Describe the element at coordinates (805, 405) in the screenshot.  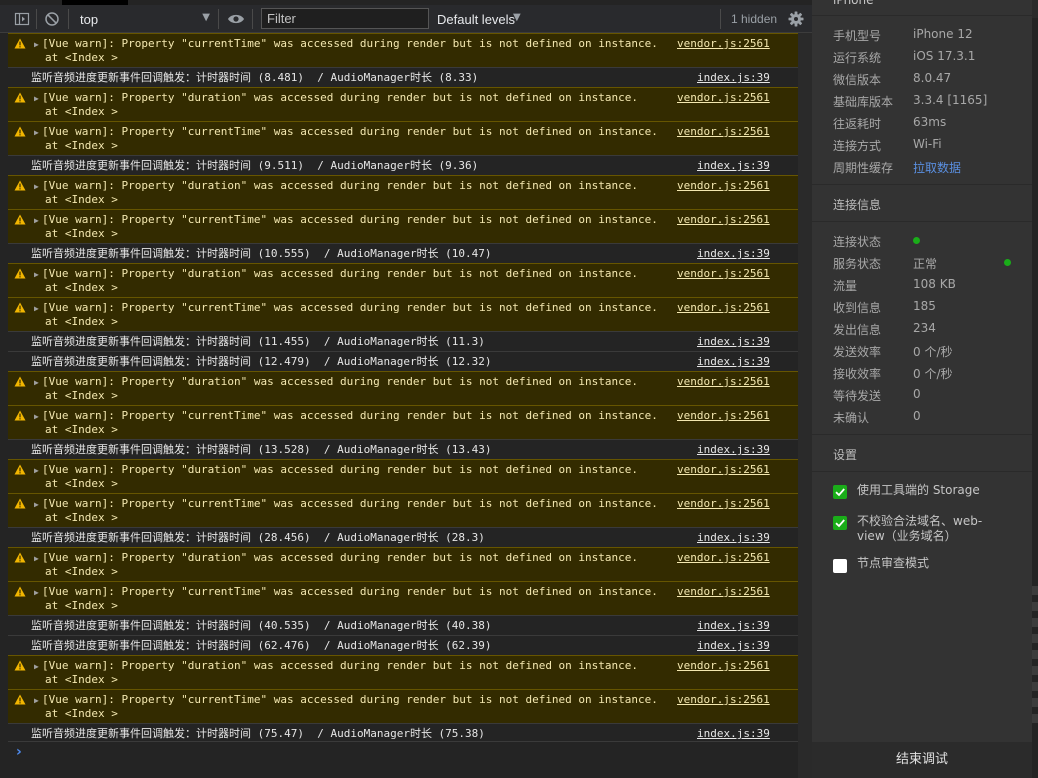
I see `console-scrollbar` at that location.